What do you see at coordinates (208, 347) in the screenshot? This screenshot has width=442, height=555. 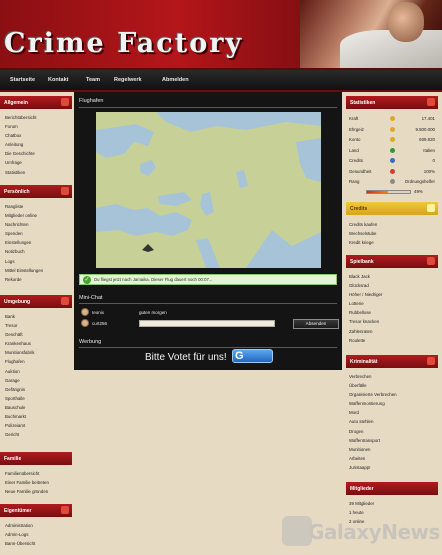 I see `werbung-divider` at bounding box center [208, 347].